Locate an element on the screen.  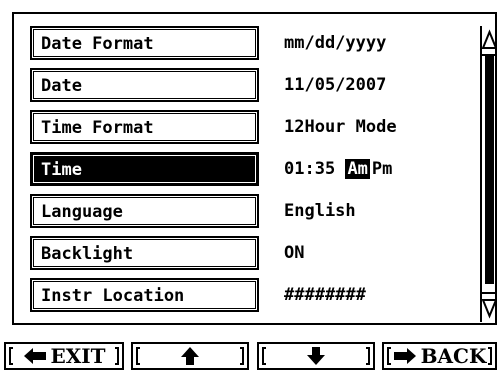
language-value: English is located at coordinates (320, 211).